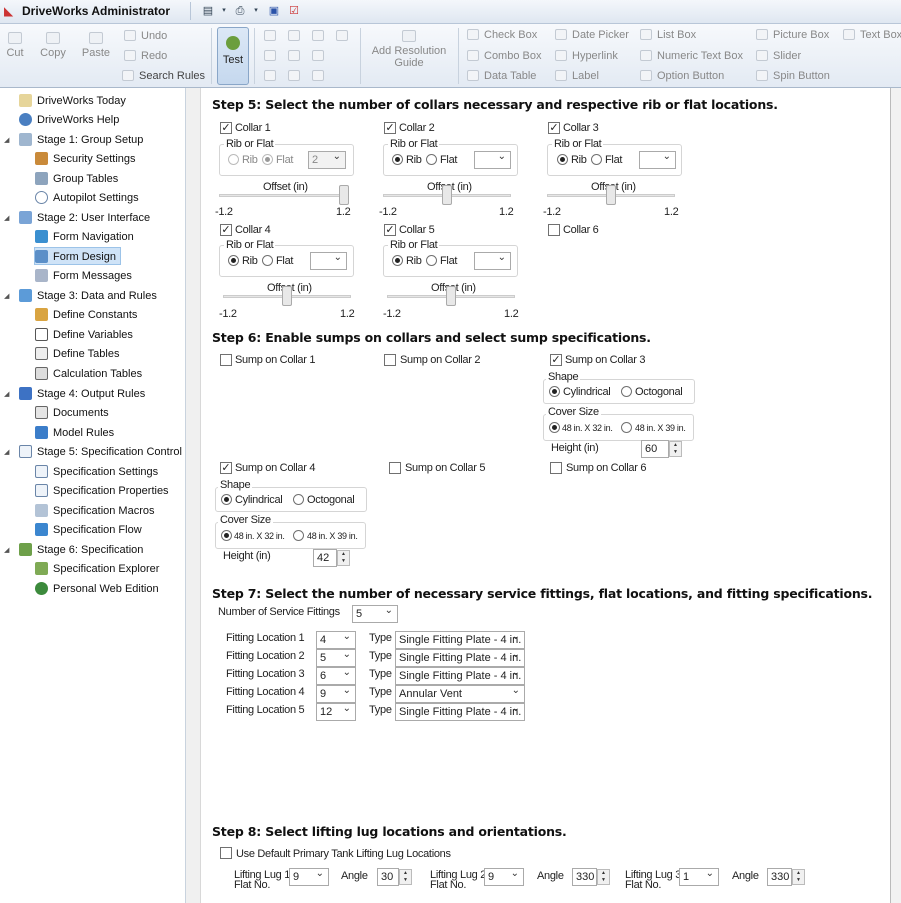 This screenshot has width=901, height=903. What do you see at coordinates (778, 56) in the screenshot?
I see `slider-tool: Slider` at bounding box center [778, 56].